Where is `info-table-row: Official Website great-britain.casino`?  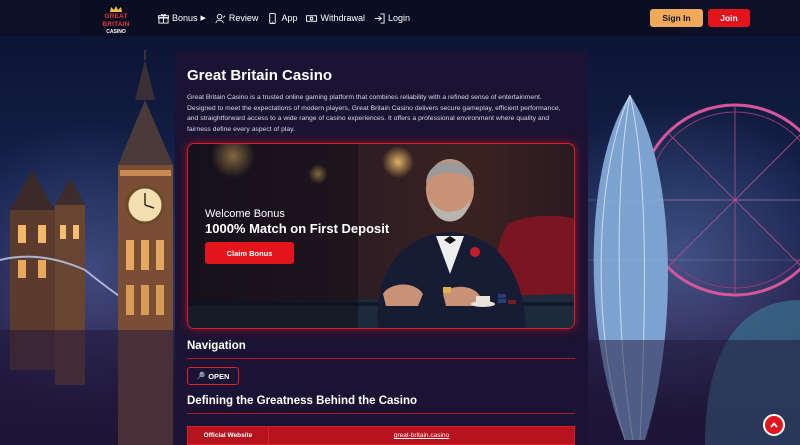 info-table-row: Official Website great-britain.casino is located at coordinates (381, 435).